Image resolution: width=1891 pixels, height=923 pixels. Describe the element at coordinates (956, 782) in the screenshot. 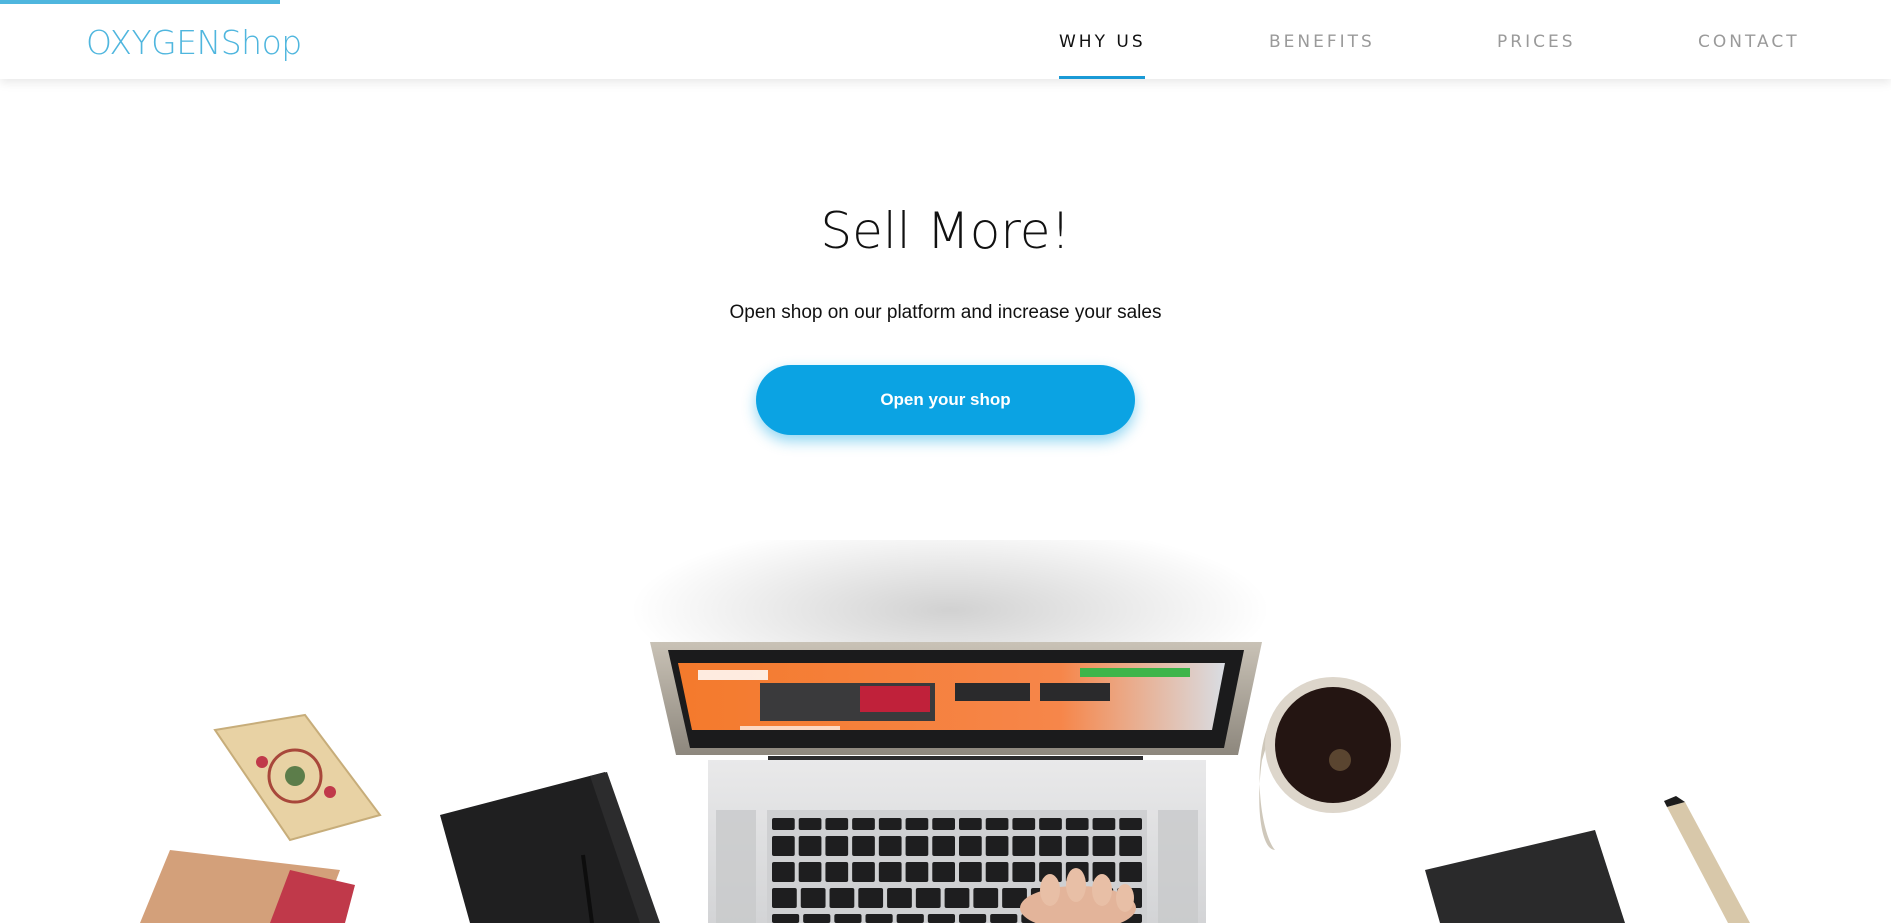

I see `laptop-image` at that location.